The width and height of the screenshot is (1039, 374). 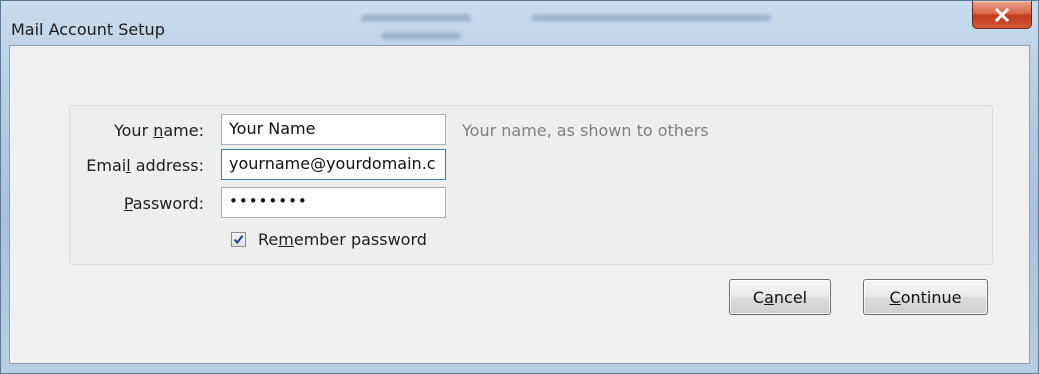 I want to click on email-address-input: yourname@yourdomain.c, so click(x=333, y=164).